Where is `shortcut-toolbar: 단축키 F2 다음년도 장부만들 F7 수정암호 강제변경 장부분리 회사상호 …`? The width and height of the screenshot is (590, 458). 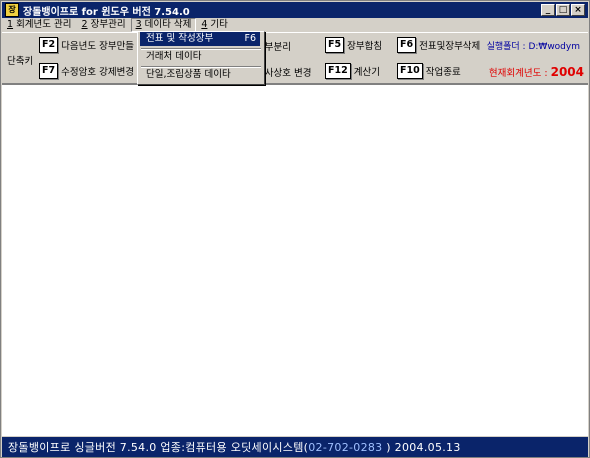
shortcut-toolbar: 단축키 F2 다음년도 장부만들 F7 수정암호 강제변경 장부분리 회사상호 … is located at coordinates (295, 58).